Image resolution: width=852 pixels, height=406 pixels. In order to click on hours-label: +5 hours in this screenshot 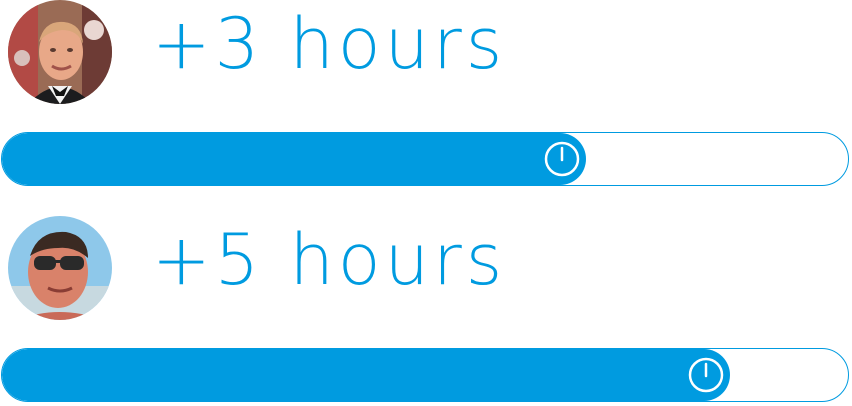, I will do `click(329, 260)`.